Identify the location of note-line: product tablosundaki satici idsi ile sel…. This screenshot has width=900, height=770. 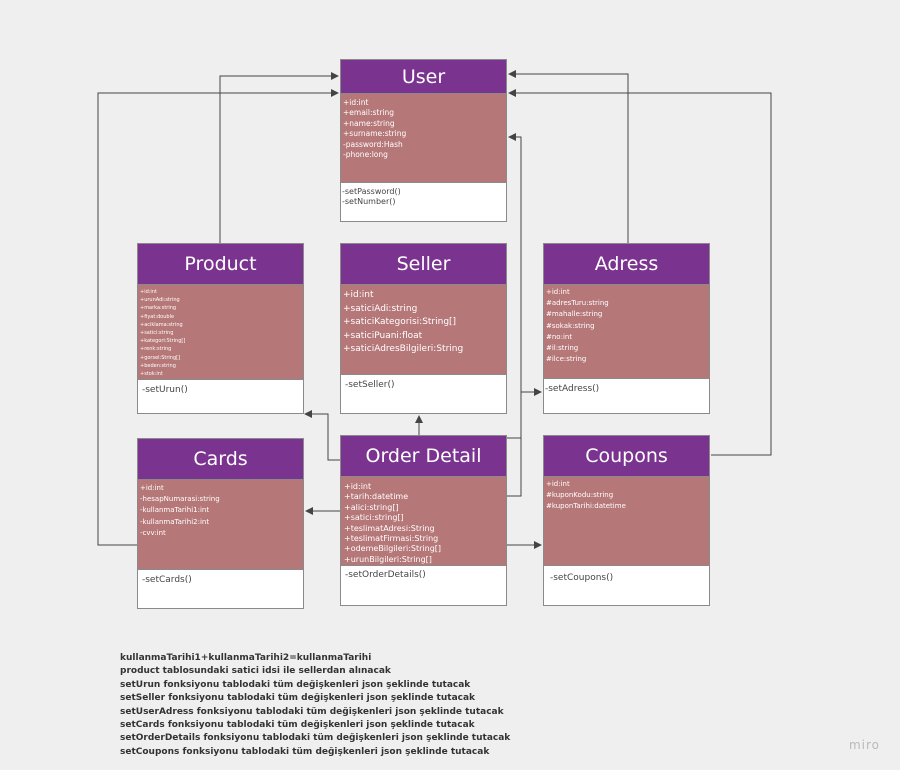
(255, 671).